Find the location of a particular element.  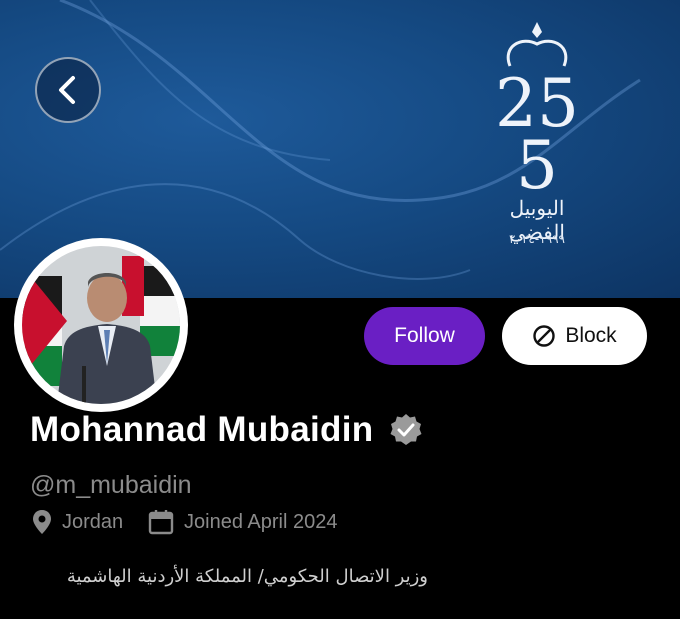

block-button: Block is located at coordinates (574, 336).